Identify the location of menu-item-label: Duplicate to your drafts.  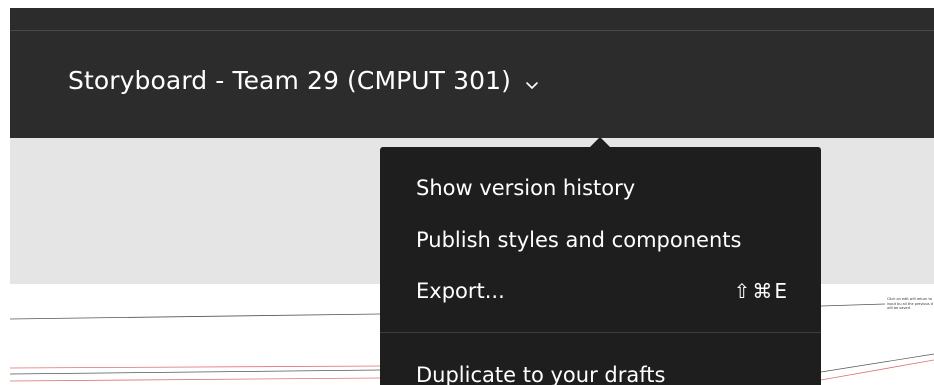
(541, 374).